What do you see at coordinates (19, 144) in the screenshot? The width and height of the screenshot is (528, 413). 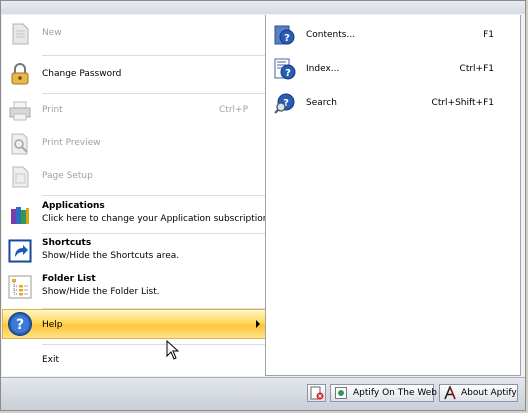 I see `print-preview-icon` at bounding box center [19, 144].